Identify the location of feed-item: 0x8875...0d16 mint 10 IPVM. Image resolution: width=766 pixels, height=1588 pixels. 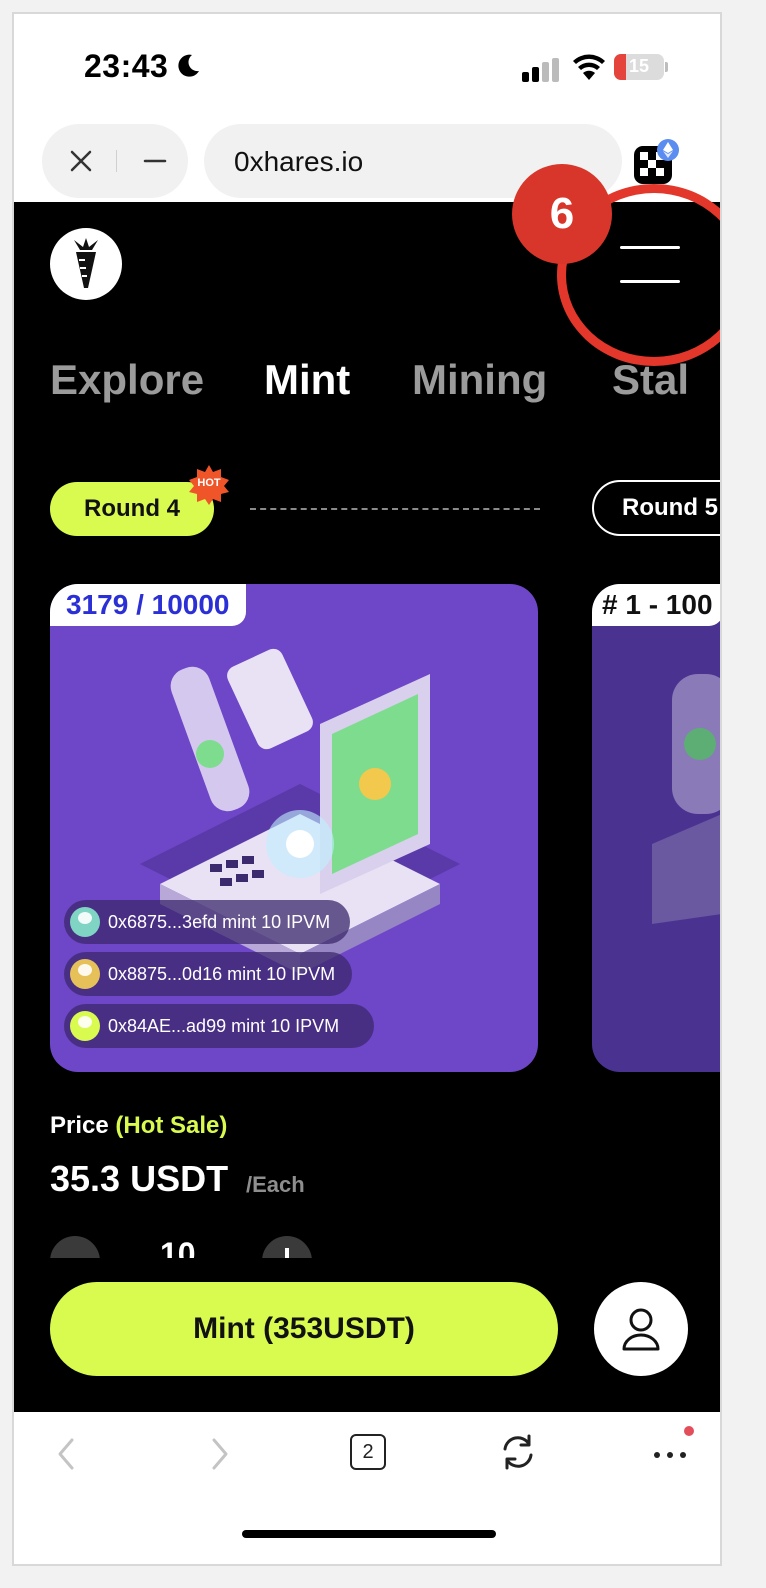
(208, 974).